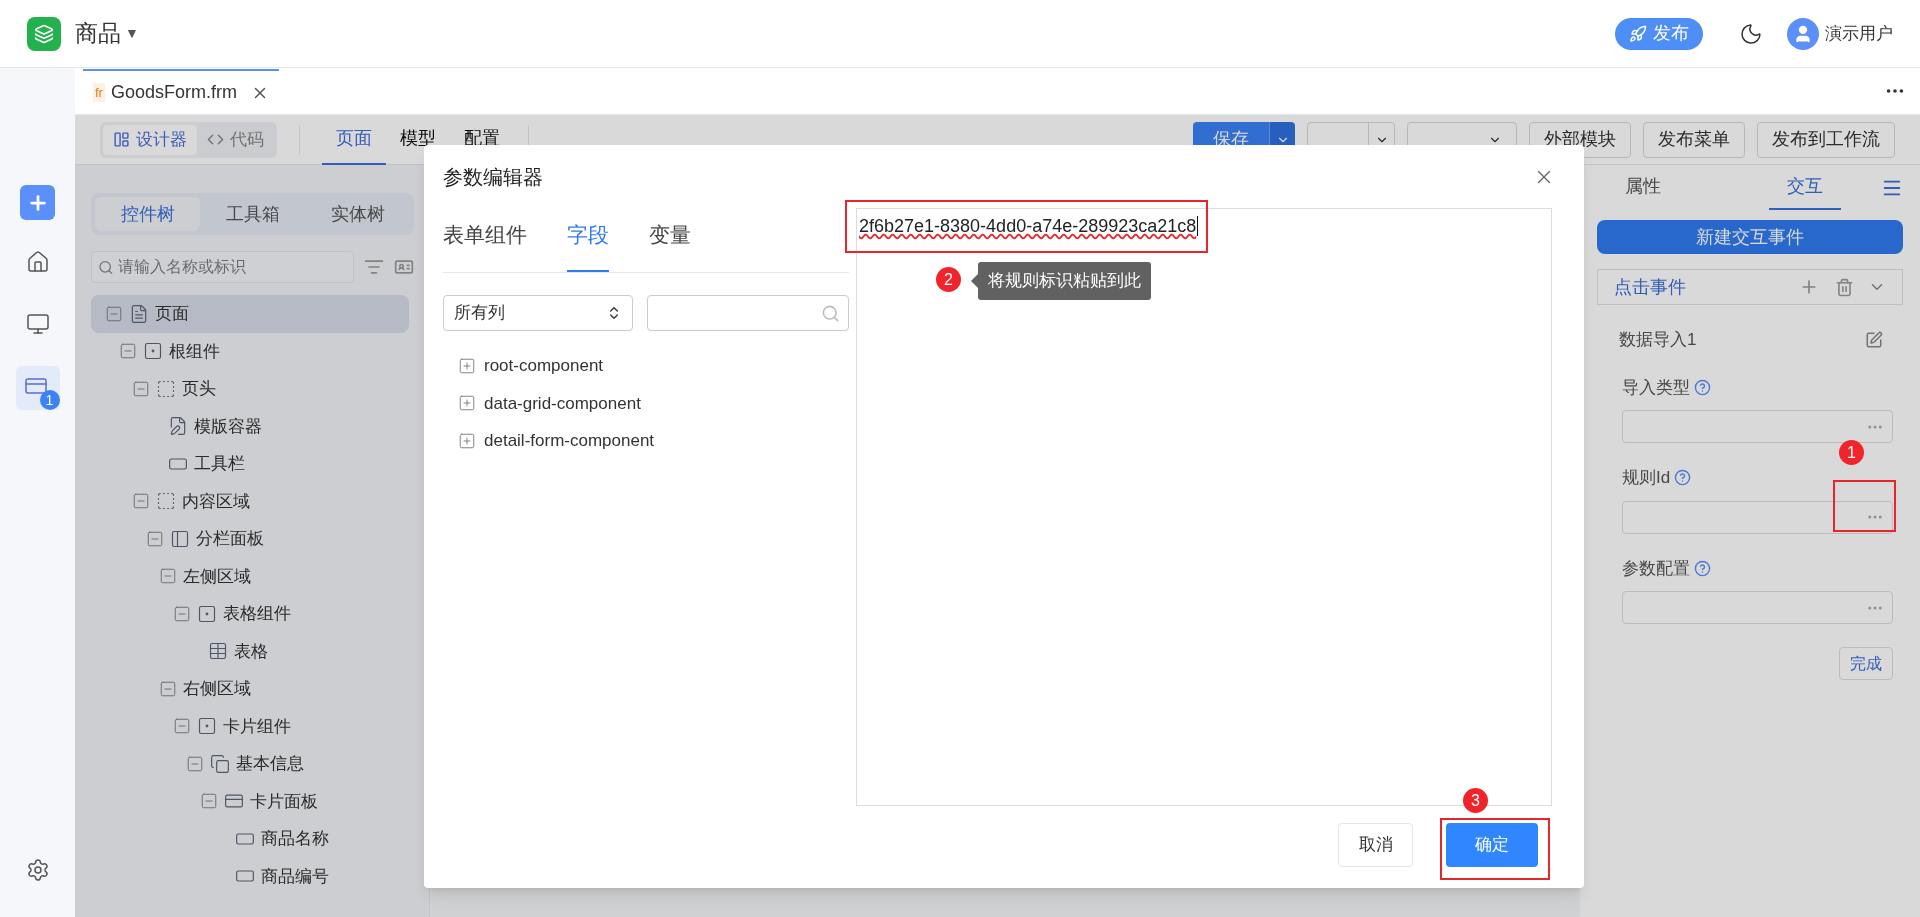 The image size is (1920, 917). I want to click on dialog-tab: 变量, so click(670, 244).